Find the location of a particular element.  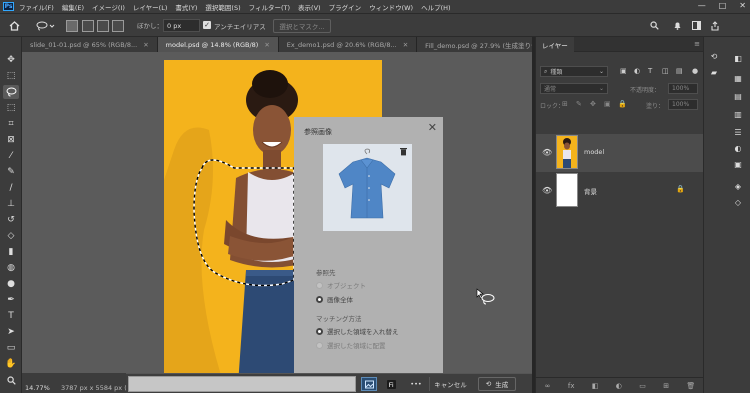

share-icon is located at coordinates (715, 25).